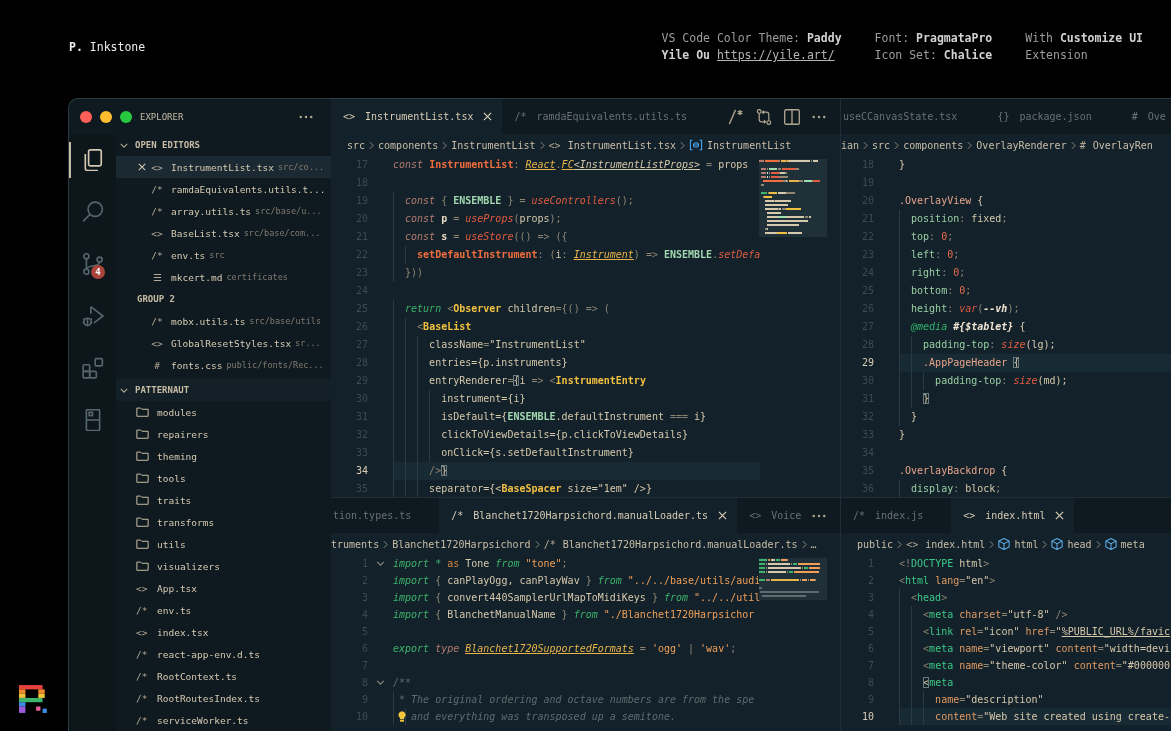 The image size is (1171, 731). Describe the element at coordinates (223, 390) in the screenshot. I see `section-header: PATTERNAUT` at that location.